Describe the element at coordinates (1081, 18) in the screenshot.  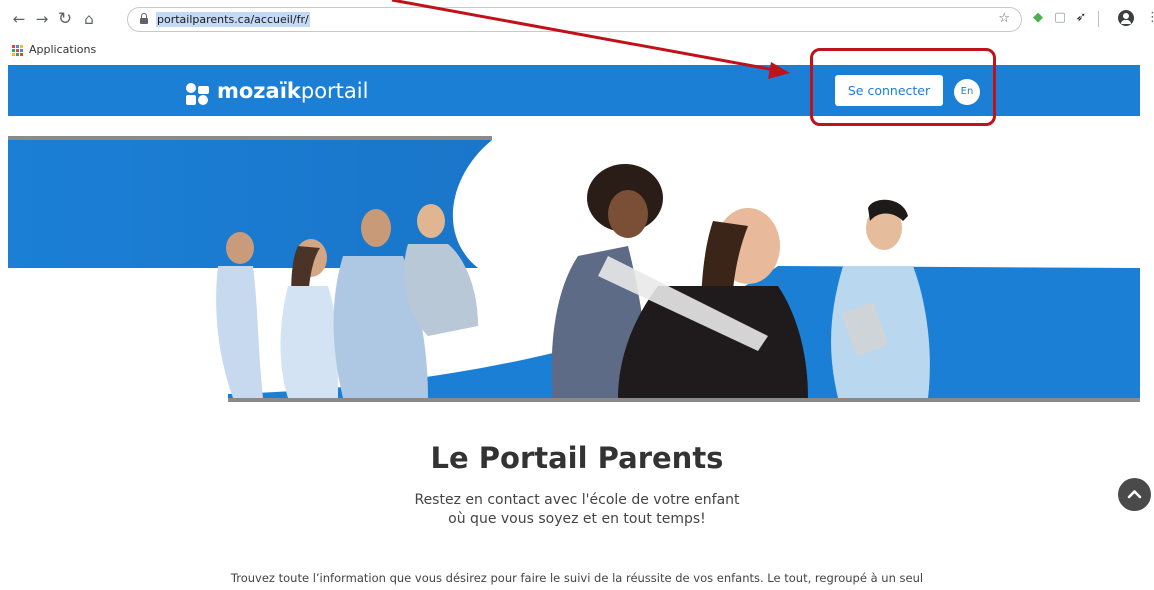
I see `extension-rocket-icon: ➶` at that location.